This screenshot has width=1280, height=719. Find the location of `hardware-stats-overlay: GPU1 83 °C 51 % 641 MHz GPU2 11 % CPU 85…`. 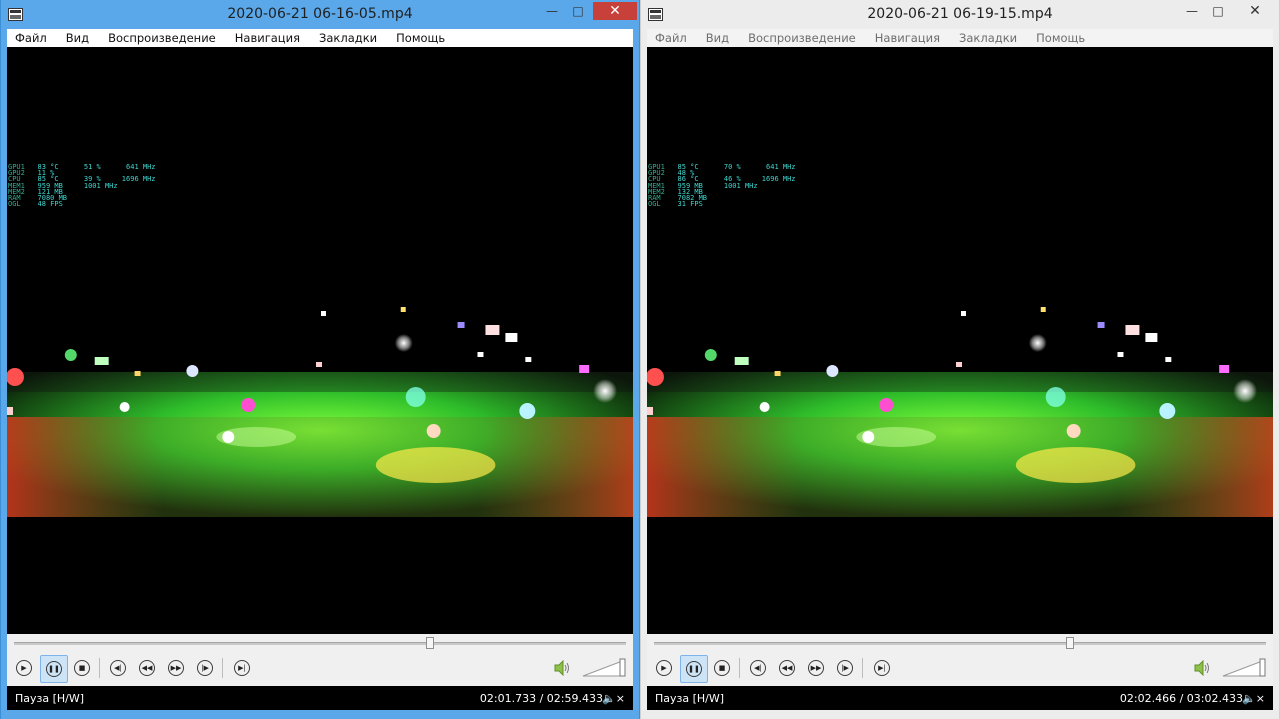

hardware-stats-overlay: GPU1 83 °C 51 % 641 MHz GPU2 11 % CPU 85… is located at coordinates (82, 186).